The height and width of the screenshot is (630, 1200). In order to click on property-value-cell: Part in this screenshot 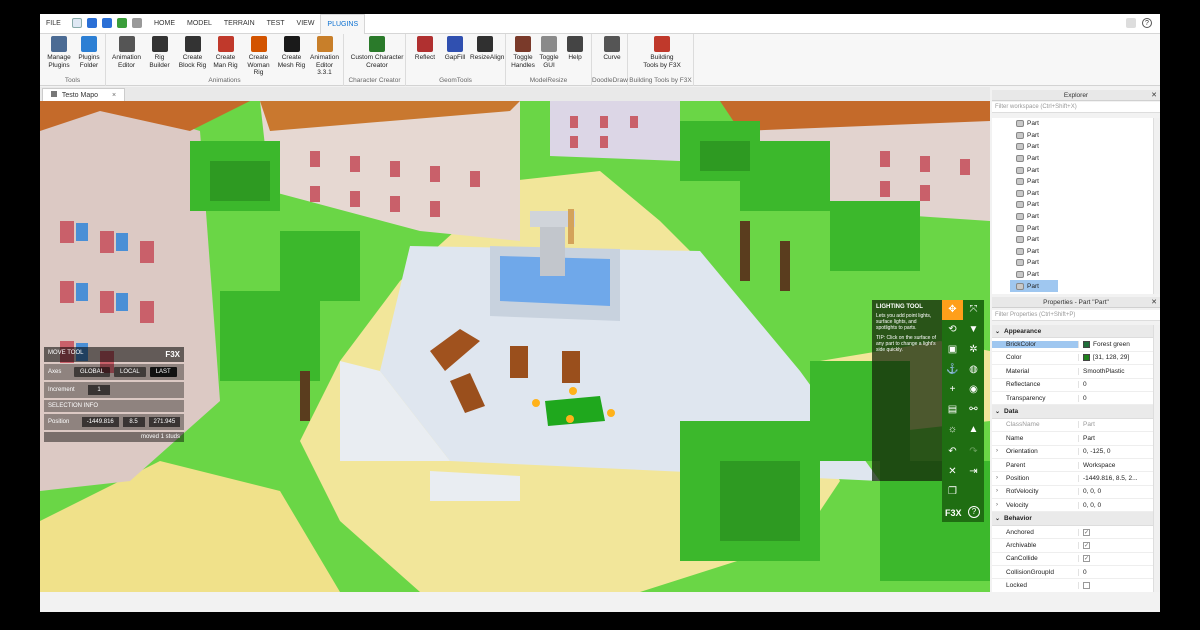, I will do `click(1119, 425)`.